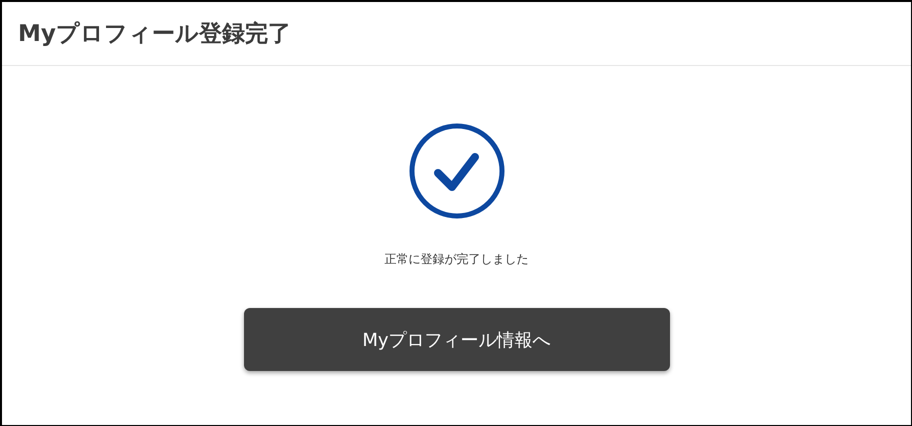 This screenshot has height=426, width=912. Describe the element at coordinates (457, 171) in the screenshot. I see `checkmark-circle-icon` at that location.